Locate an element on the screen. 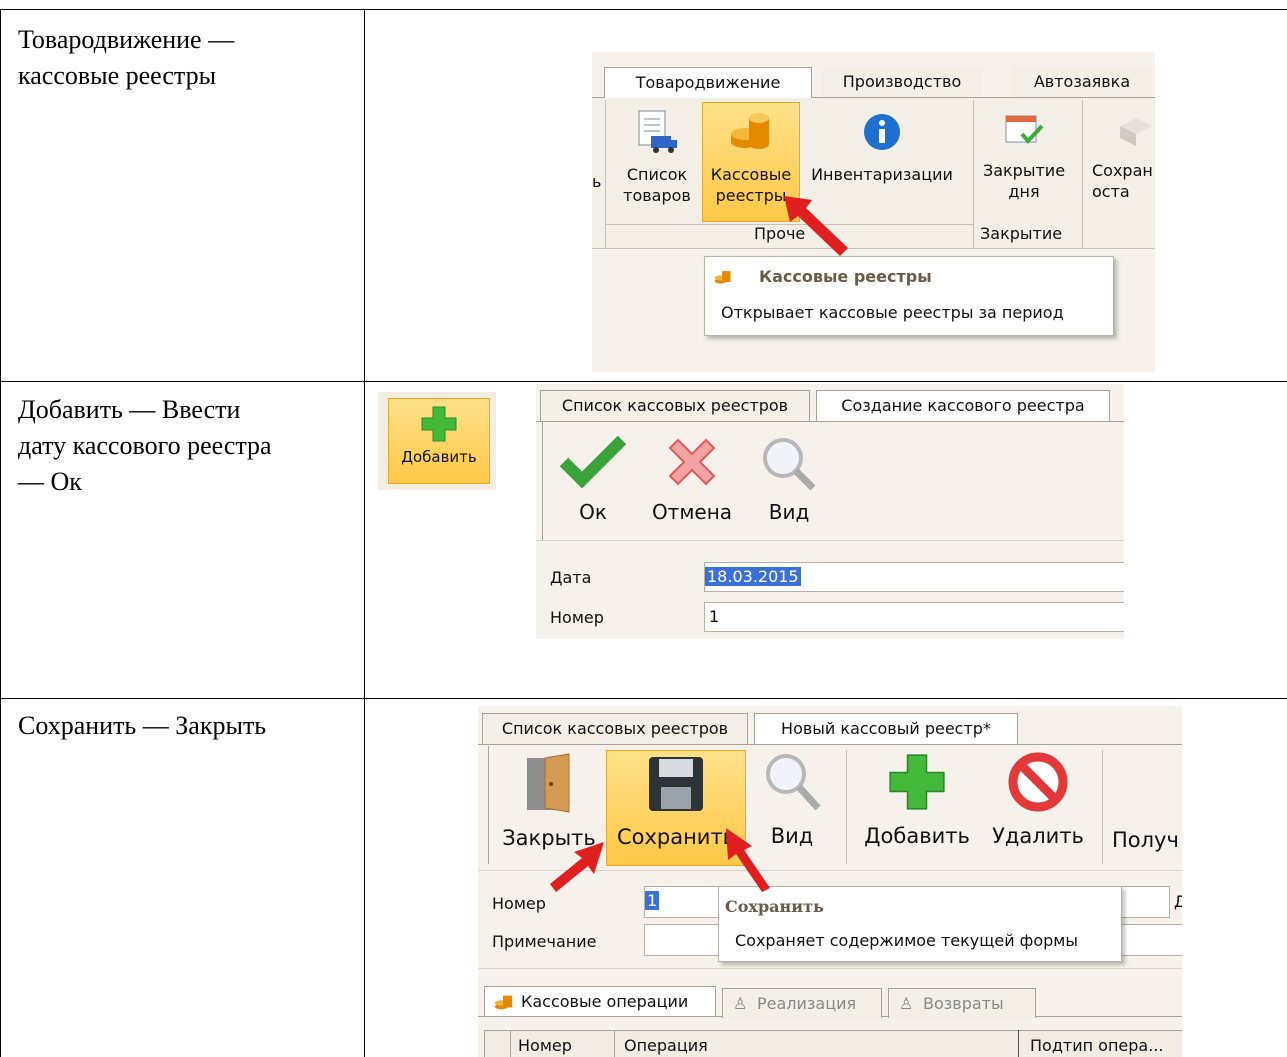 The width and height of the screenshot is (1287, 1057). floppy-disk-icon is located at coordinates (676, 784).